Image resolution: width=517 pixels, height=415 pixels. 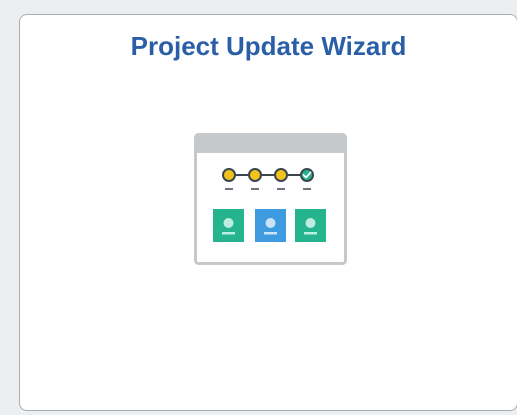 I want to click on left-panel-edge, so click(x=4, y=207).